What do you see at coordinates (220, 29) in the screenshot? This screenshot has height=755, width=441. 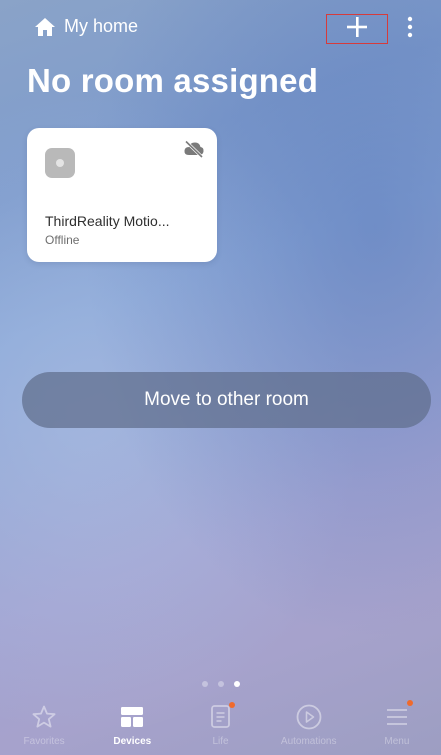 I see `top-bar: My home` at bounding box center [220, 29].